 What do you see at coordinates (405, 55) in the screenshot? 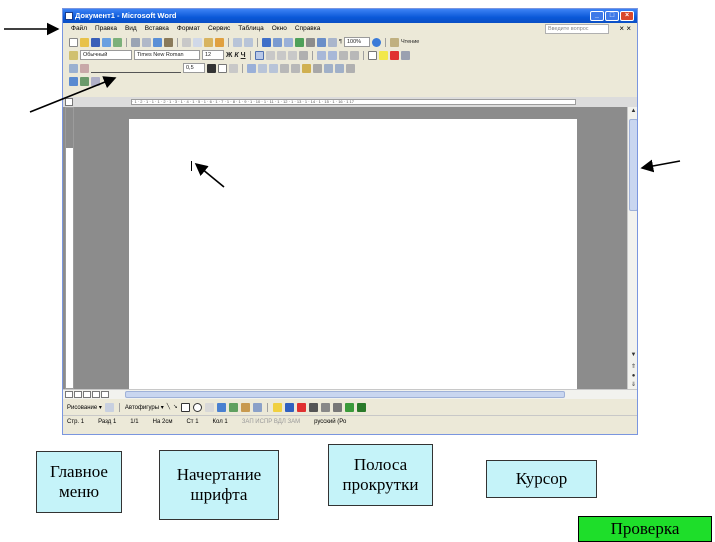
I see `symbol-icon` at bounding box center [405, 55].